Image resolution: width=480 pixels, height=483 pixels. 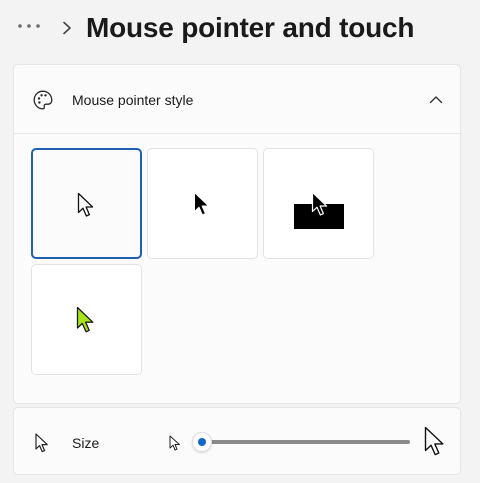 I want to click on pointer-size-icon, so click(x=41, y=443).